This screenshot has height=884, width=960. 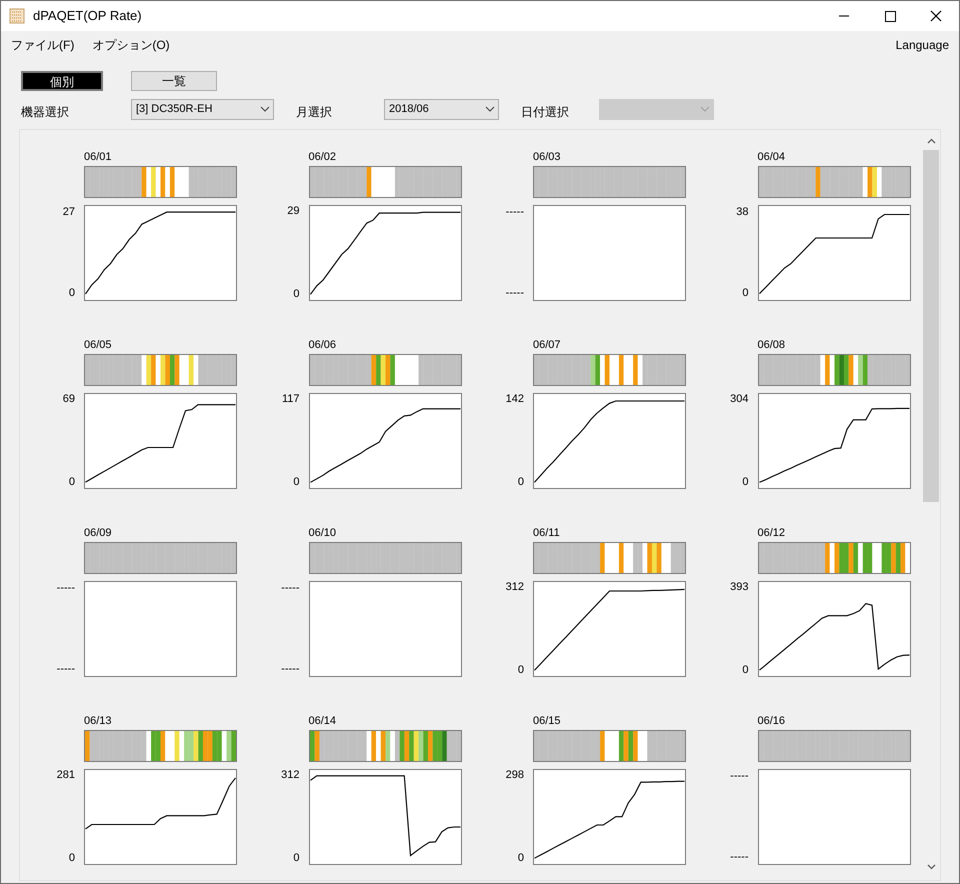 What do you see at coordinates (68, 399) in the screenshot?
I see `axis-label: 69` at bounding box center [68, 399].